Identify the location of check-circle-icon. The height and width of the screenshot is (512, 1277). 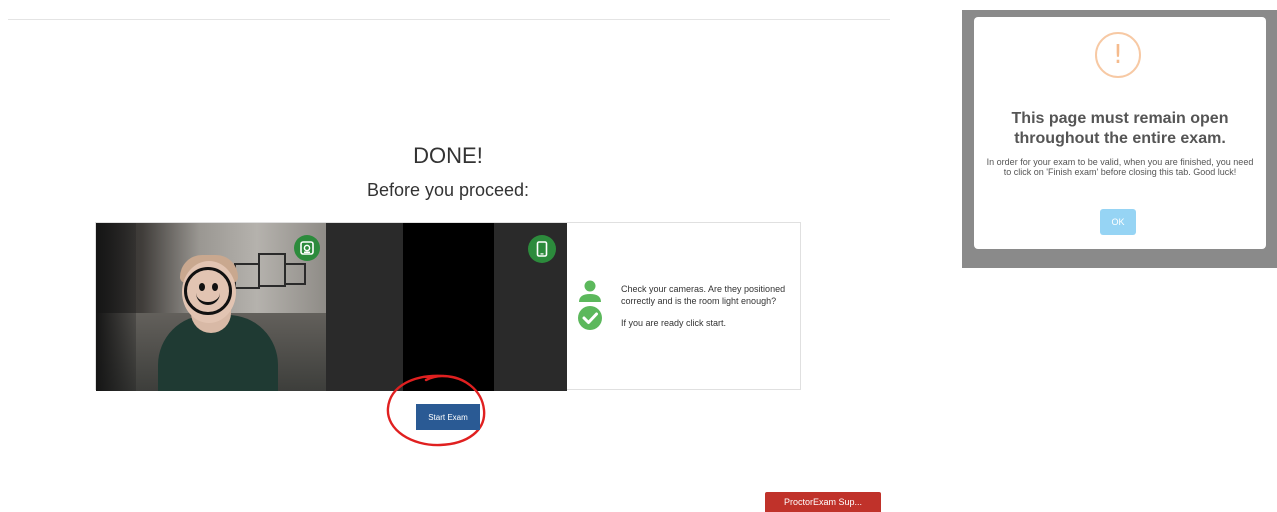
(590, 318).